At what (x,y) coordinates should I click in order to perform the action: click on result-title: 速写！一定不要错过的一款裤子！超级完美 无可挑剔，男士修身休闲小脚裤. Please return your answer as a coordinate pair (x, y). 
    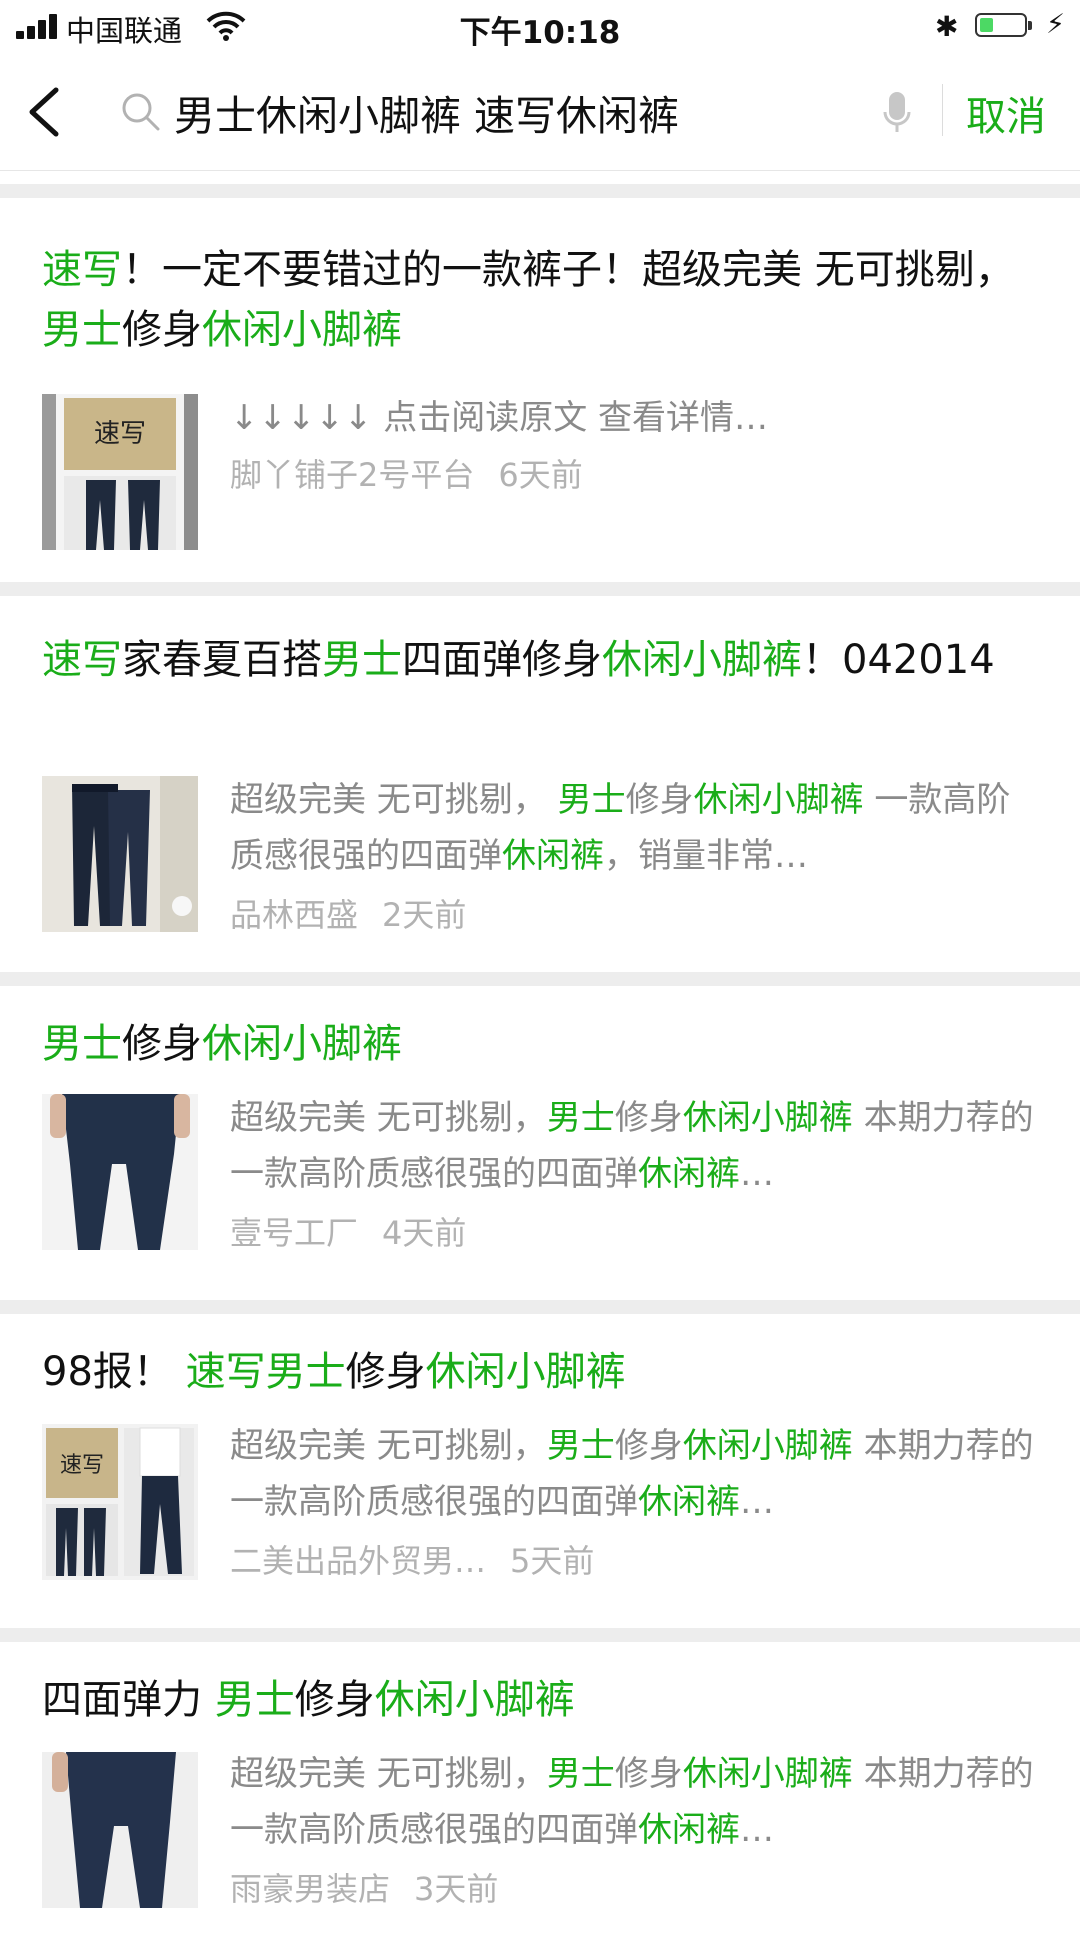
    Looking at the image, I should click on (541, 300).